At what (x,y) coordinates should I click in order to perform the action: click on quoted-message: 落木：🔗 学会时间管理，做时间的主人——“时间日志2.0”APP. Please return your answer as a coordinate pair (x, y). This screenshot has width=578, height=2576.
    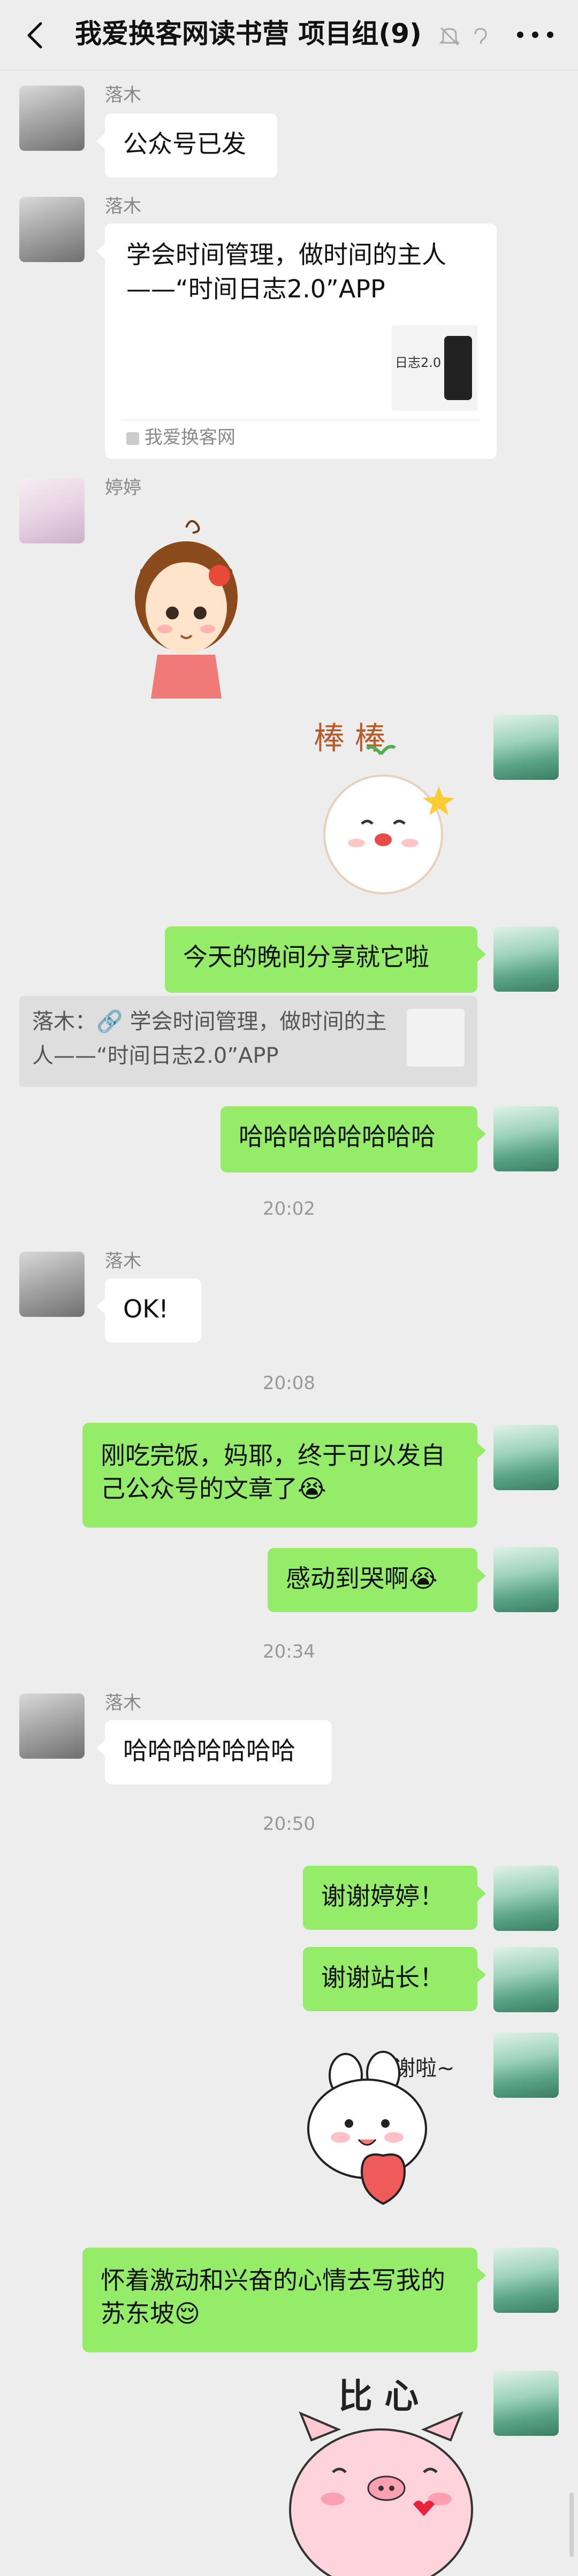
    Looking at the image, I should click on (248, 1041).